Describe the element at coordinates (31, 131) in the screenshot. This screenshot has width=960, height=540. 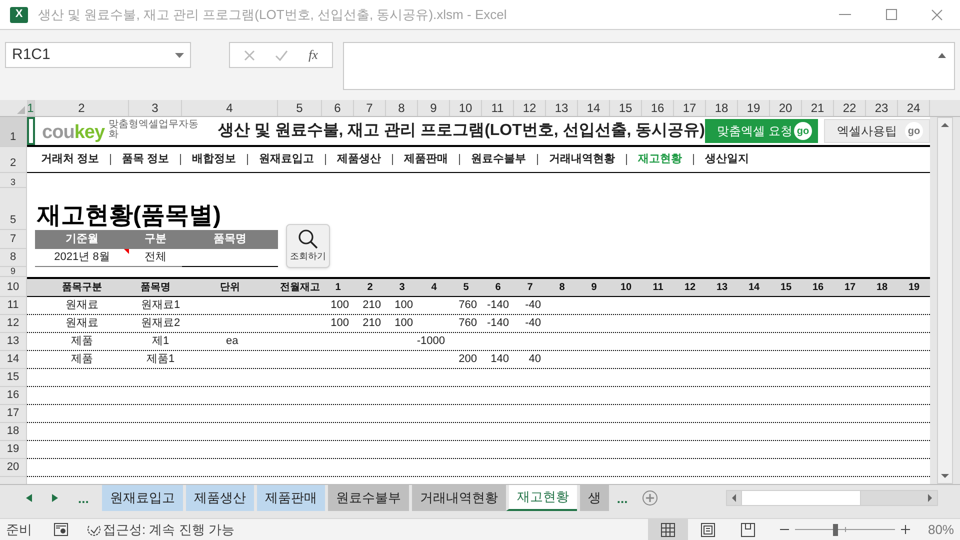
I see `selected-cell-outline` at that location.